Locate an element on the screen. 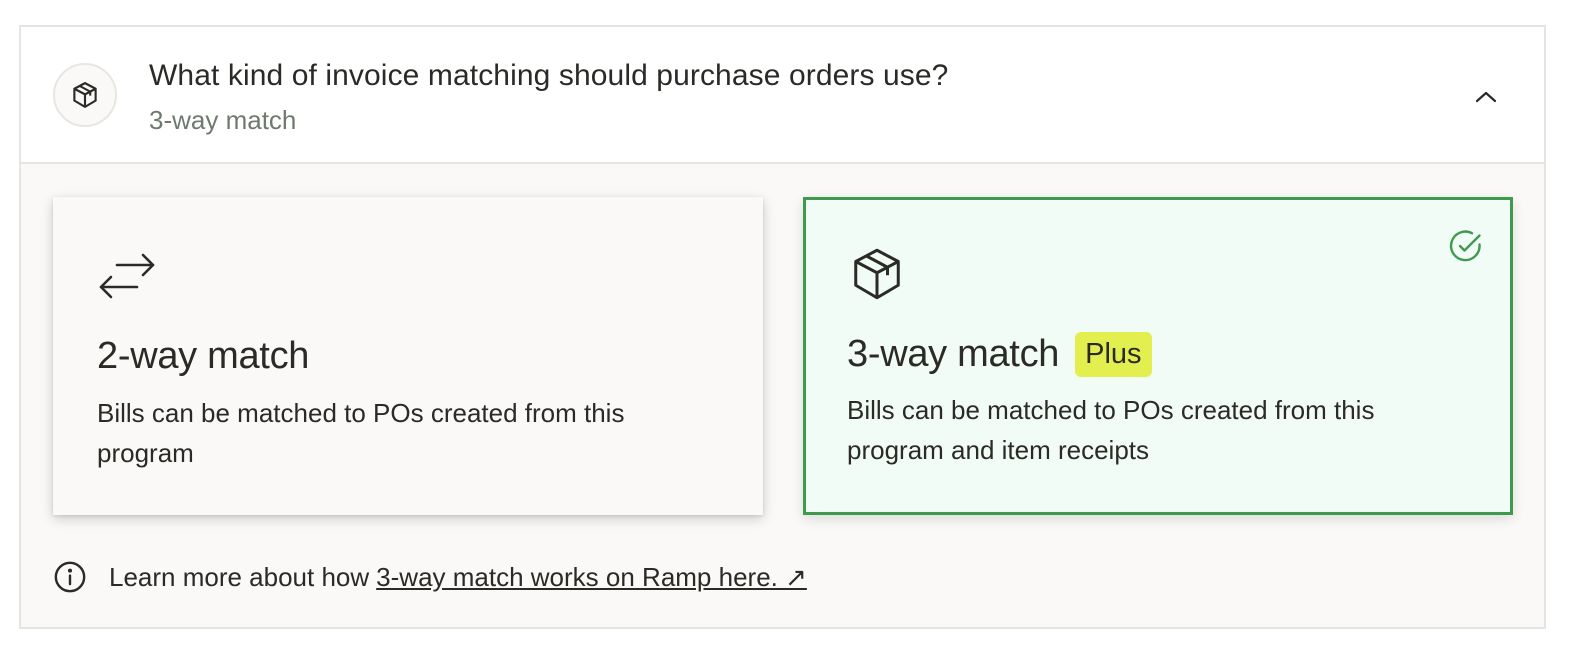 The image size is (1578, 654). arrows-left-right-icon is located at coordinates (127, 277).